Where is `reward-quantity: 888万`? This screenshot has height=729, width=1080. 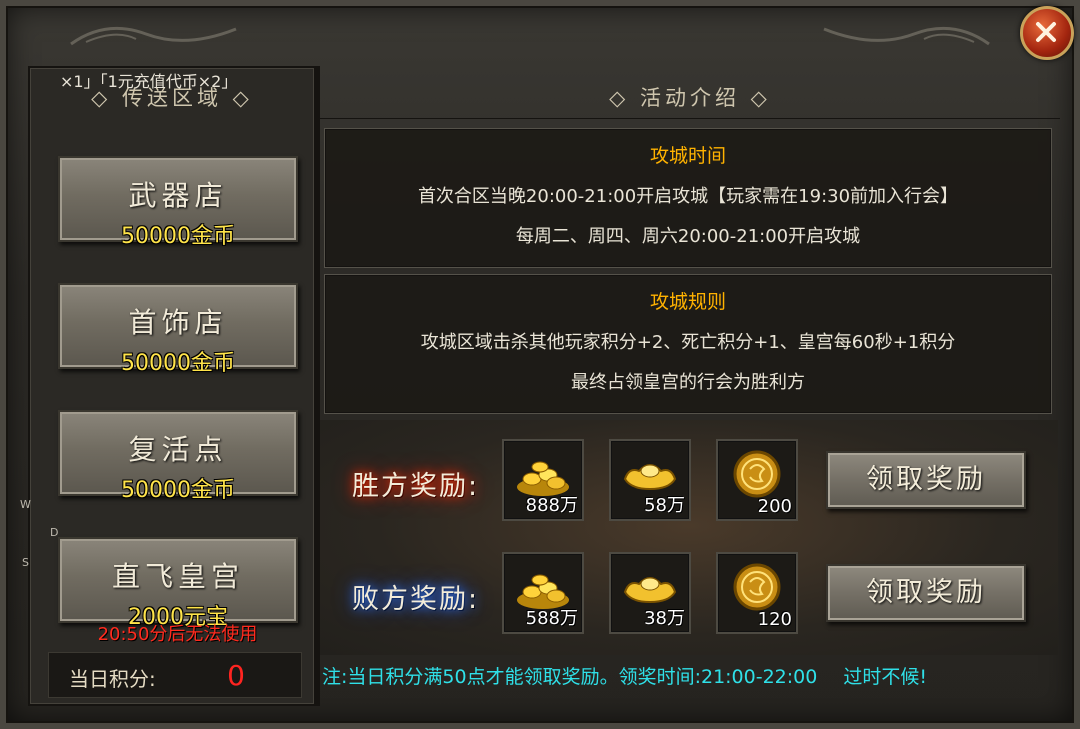 reward-quantity: 888万 is located at coordinates (551, 505).